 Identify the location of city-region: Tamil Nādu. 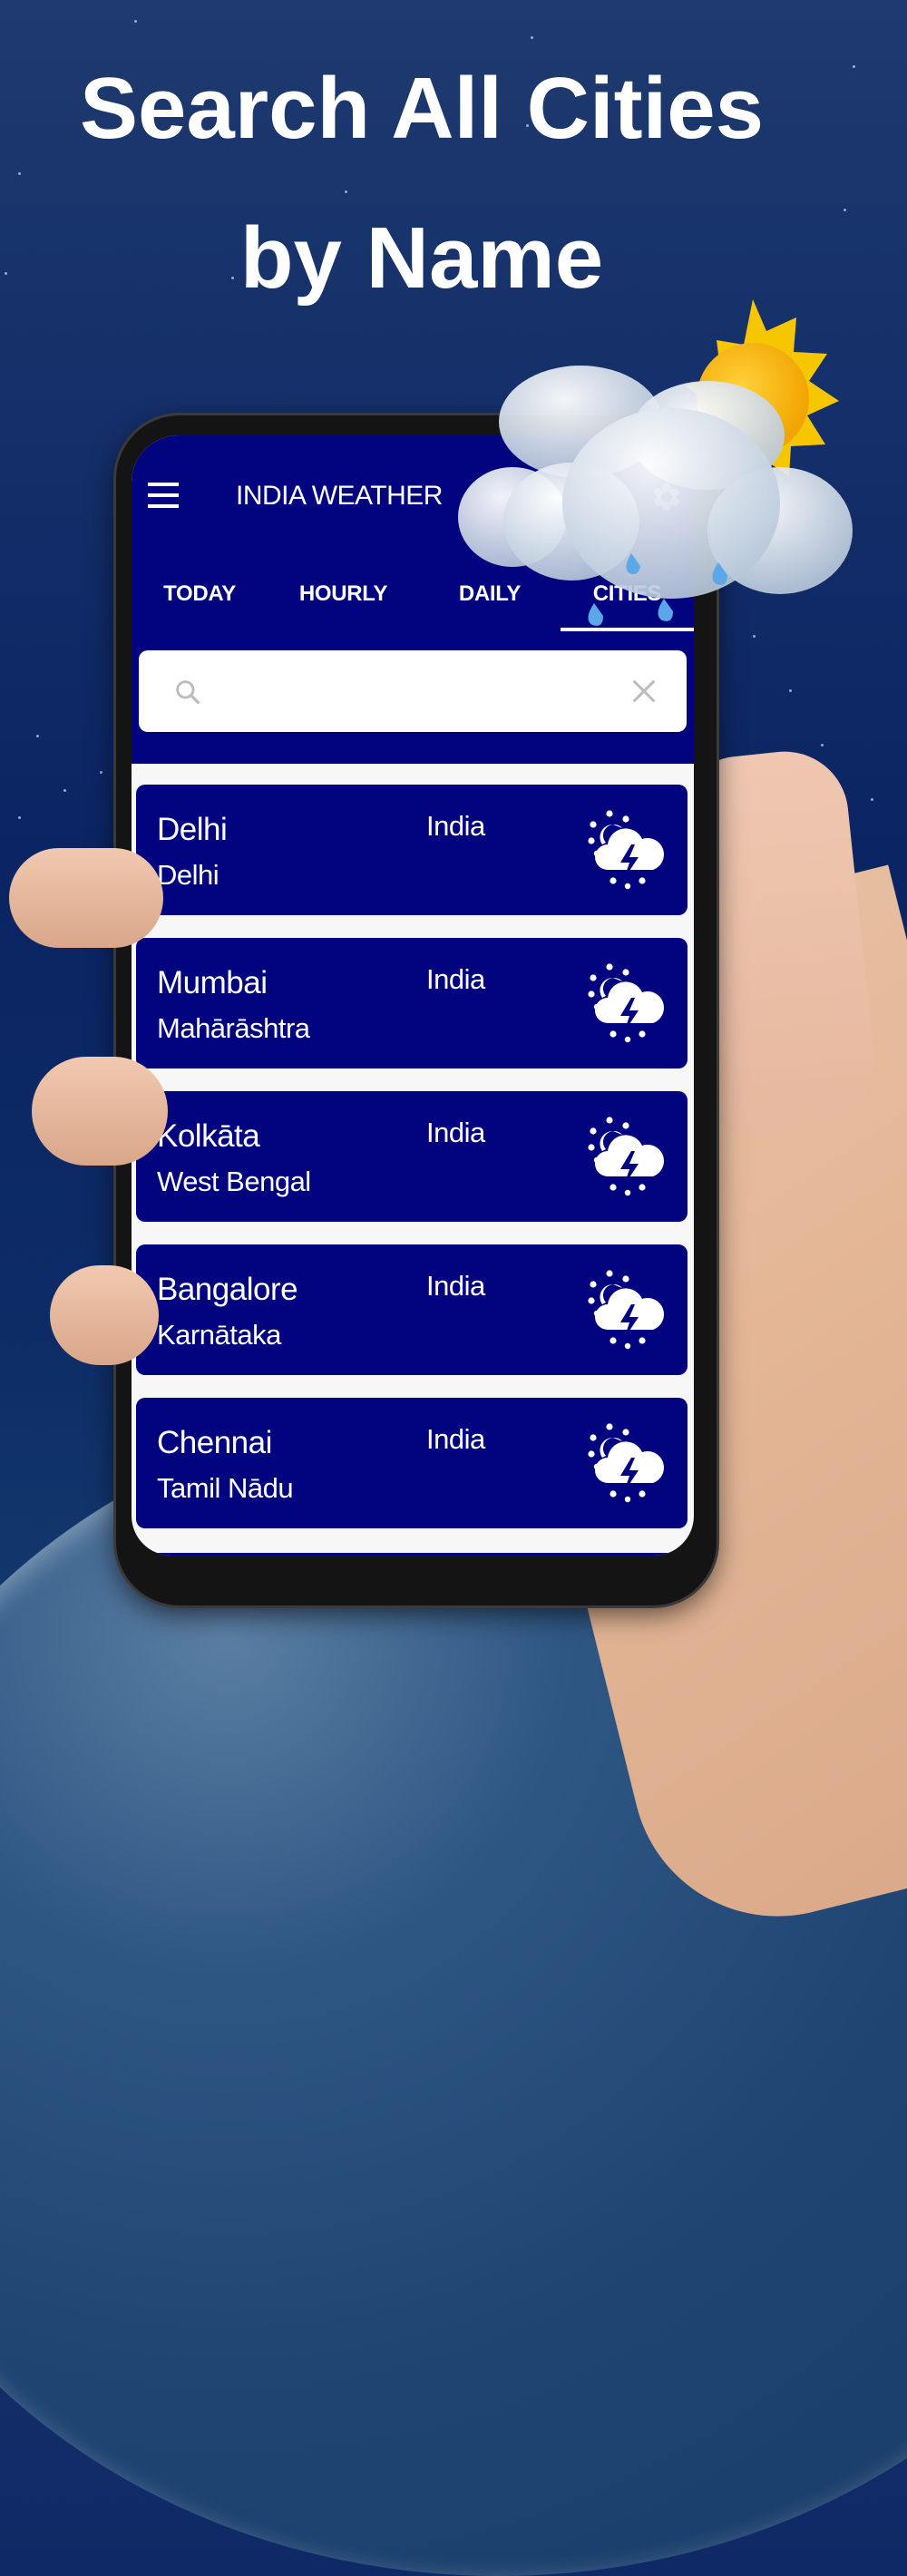
(226, 1488).